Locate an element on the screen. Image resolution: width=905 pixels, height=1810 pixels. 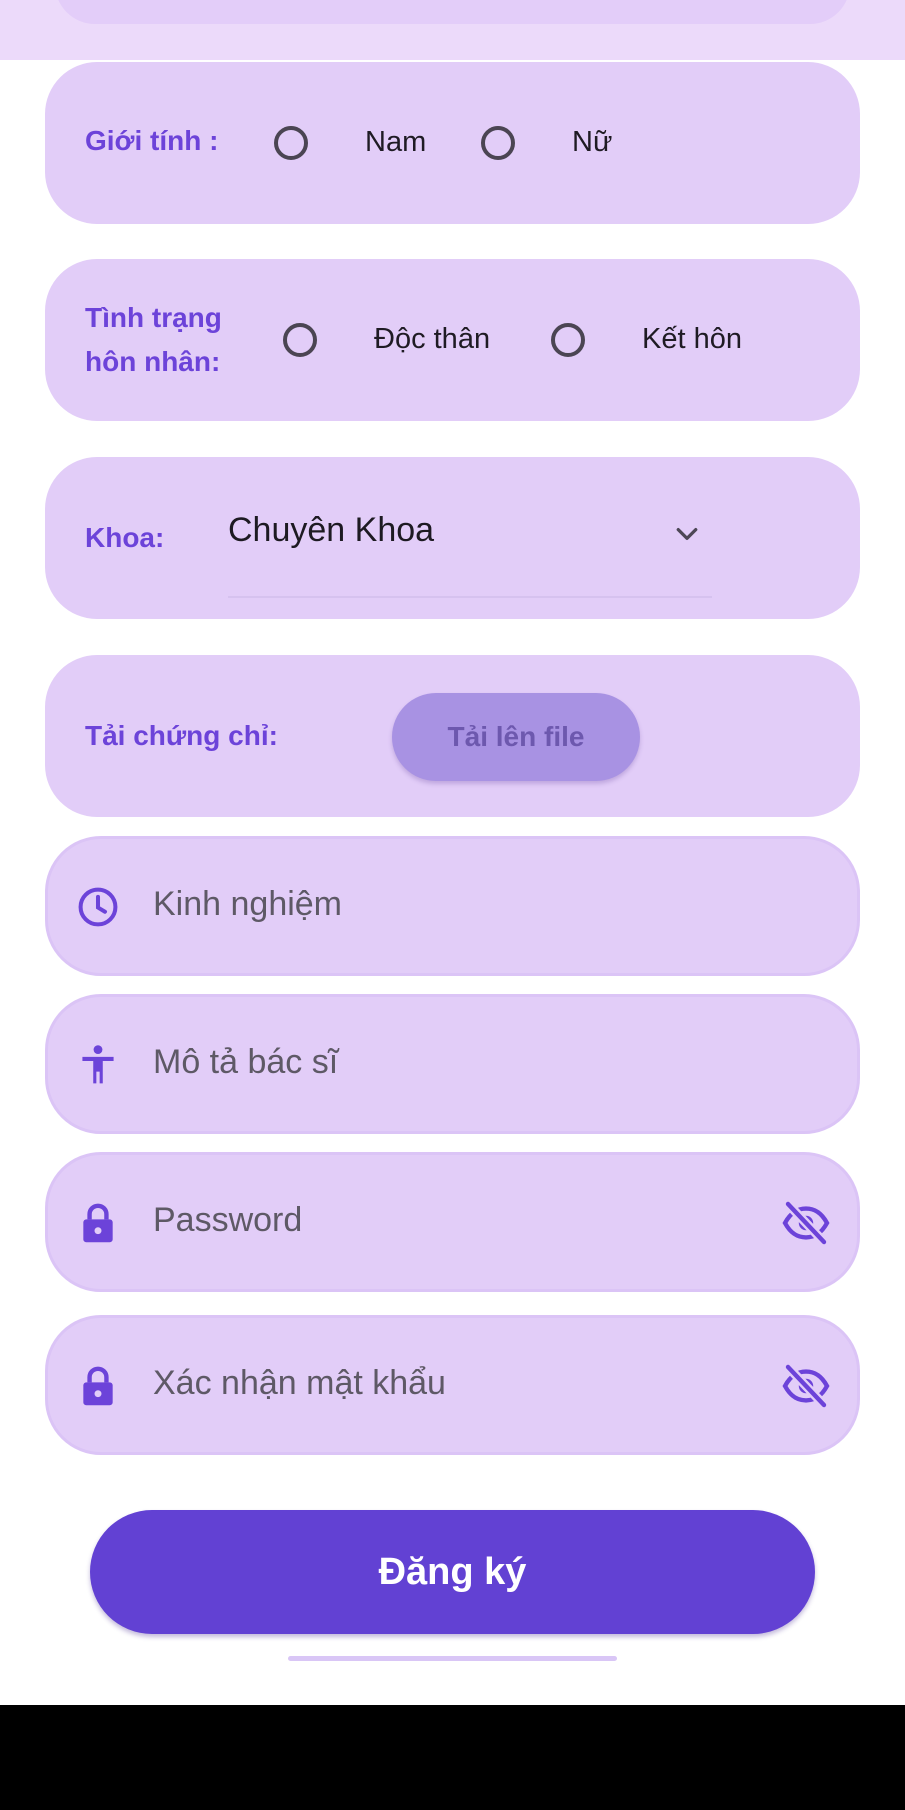
certificate-label: Tải chứng chỉ: is located at coordinates (181, 735).